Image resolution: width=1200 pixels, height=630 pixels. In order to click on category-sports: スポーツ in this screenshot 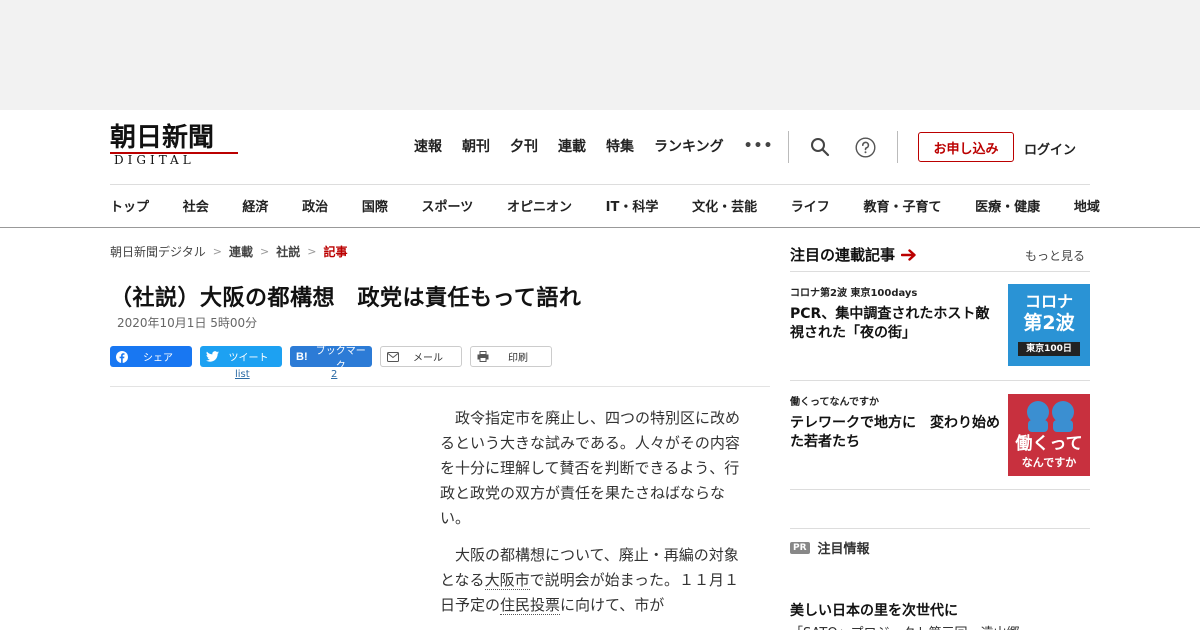, I will do `click(448, 205)`.